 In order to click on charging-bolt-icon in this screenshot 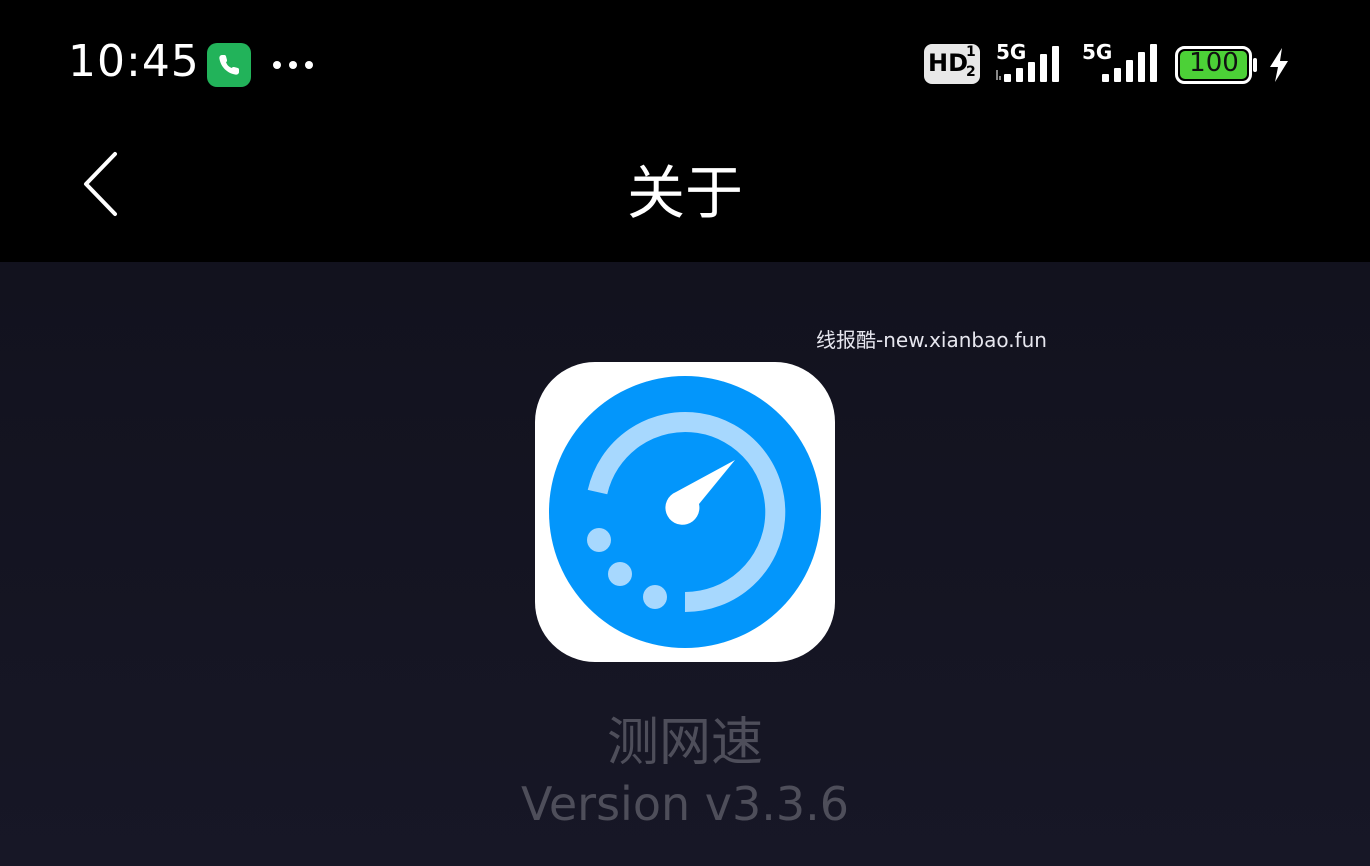, I will do `click(1279, 65)`.